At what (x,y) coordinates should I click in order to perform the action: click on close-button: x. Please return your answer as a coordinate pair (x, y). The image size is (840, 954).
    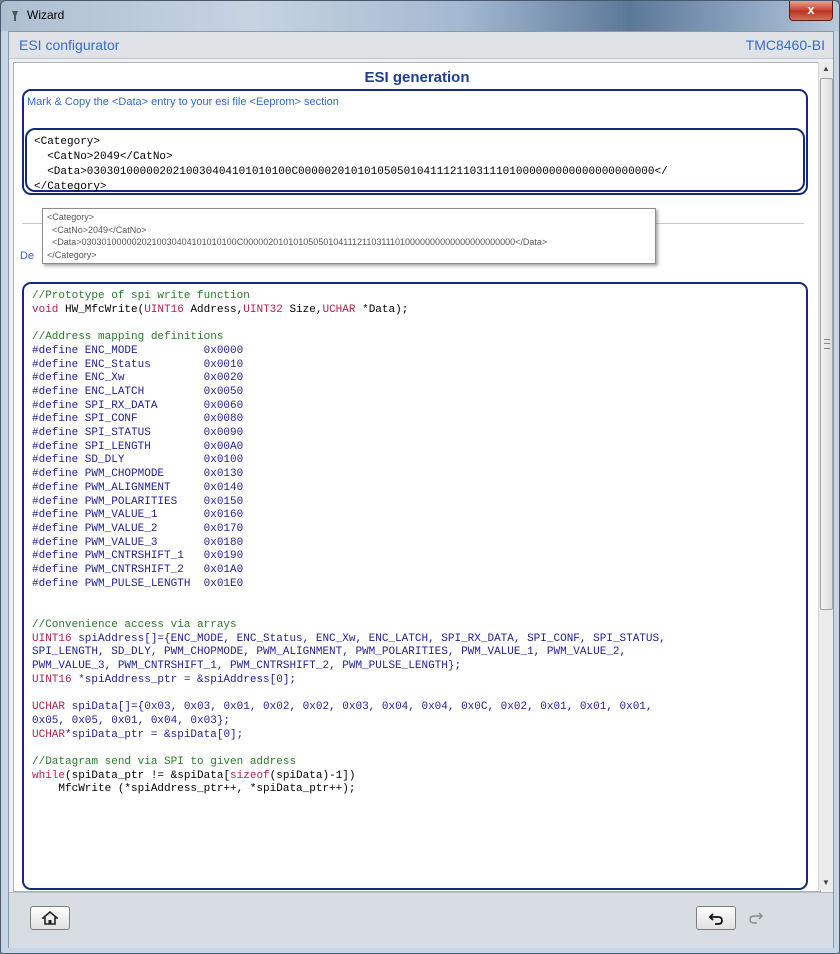
    Looking at the image, I should click on (811, 11).